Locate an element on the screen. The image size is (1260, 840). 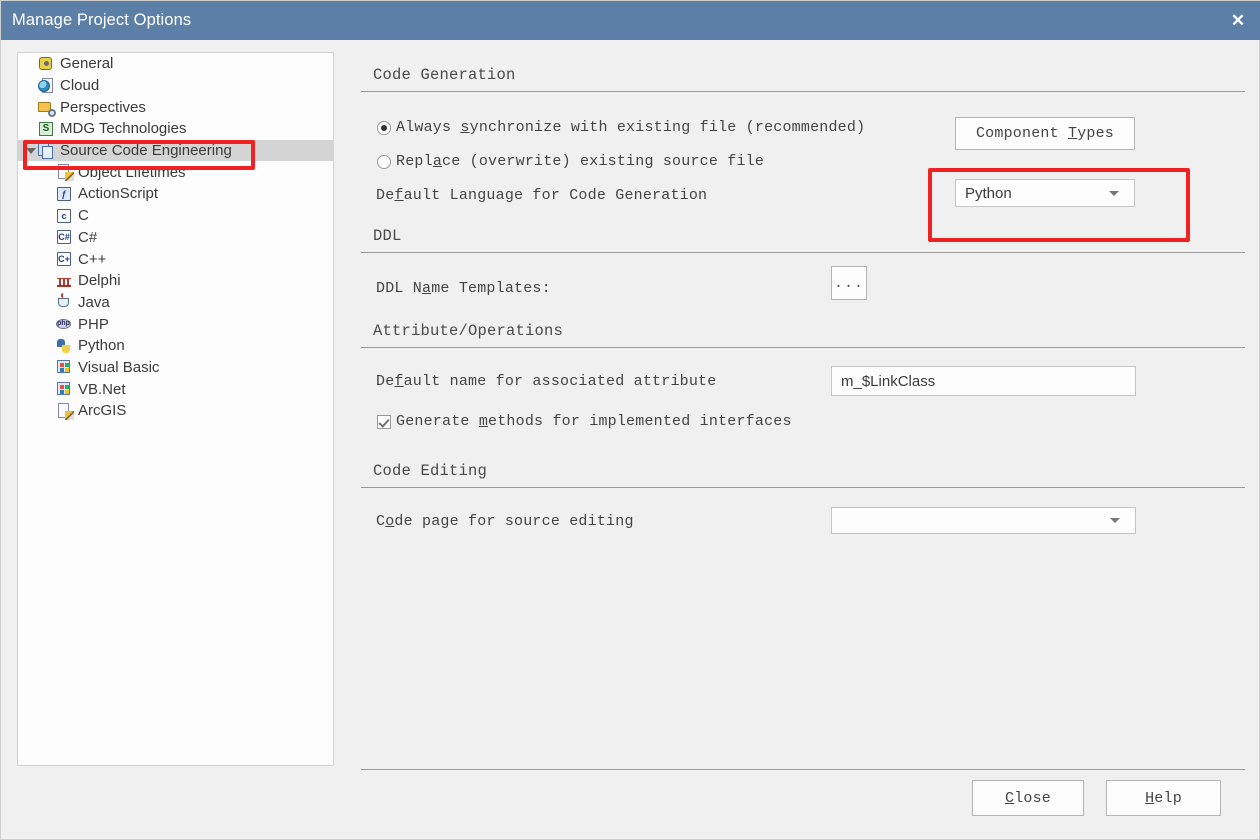
sidebar-item-label: Delphi is located at coordinates (99, 281).